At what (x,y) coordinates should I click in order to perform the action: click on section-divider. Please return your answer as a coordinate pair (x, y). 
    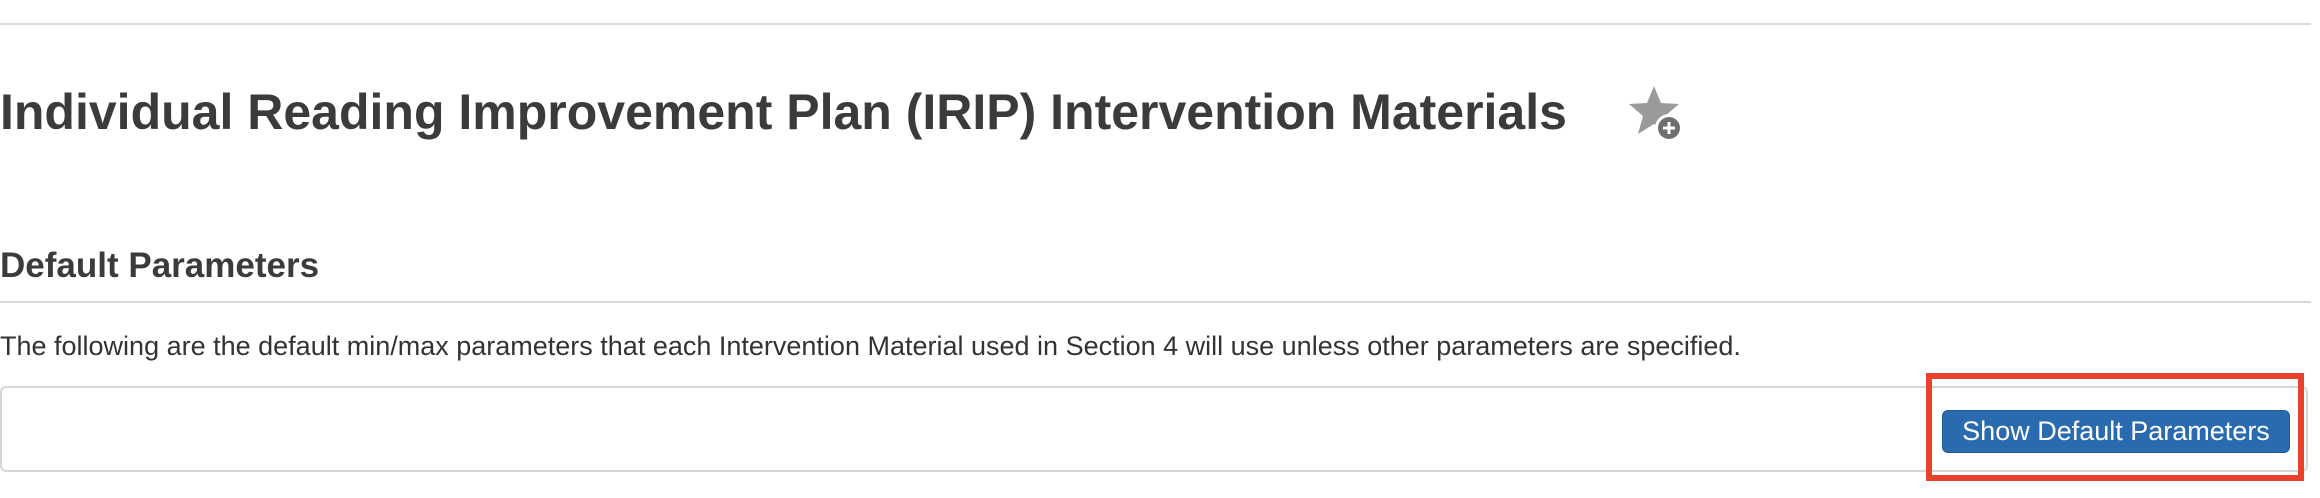
    Looking at the image, I should click on (1155, 302).